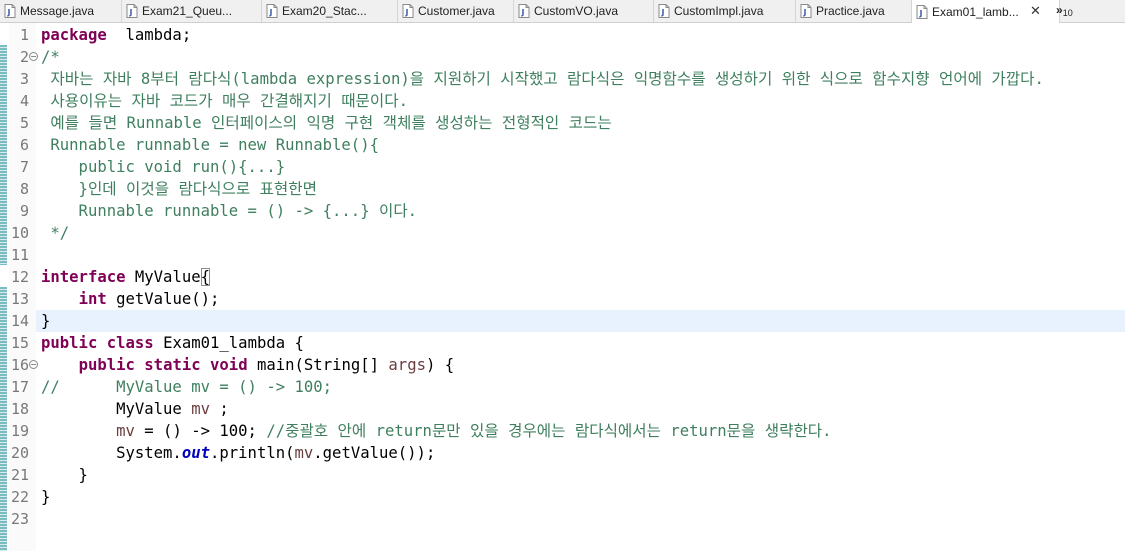  I want to click on code-line: 2−/*, so click(562, 57).